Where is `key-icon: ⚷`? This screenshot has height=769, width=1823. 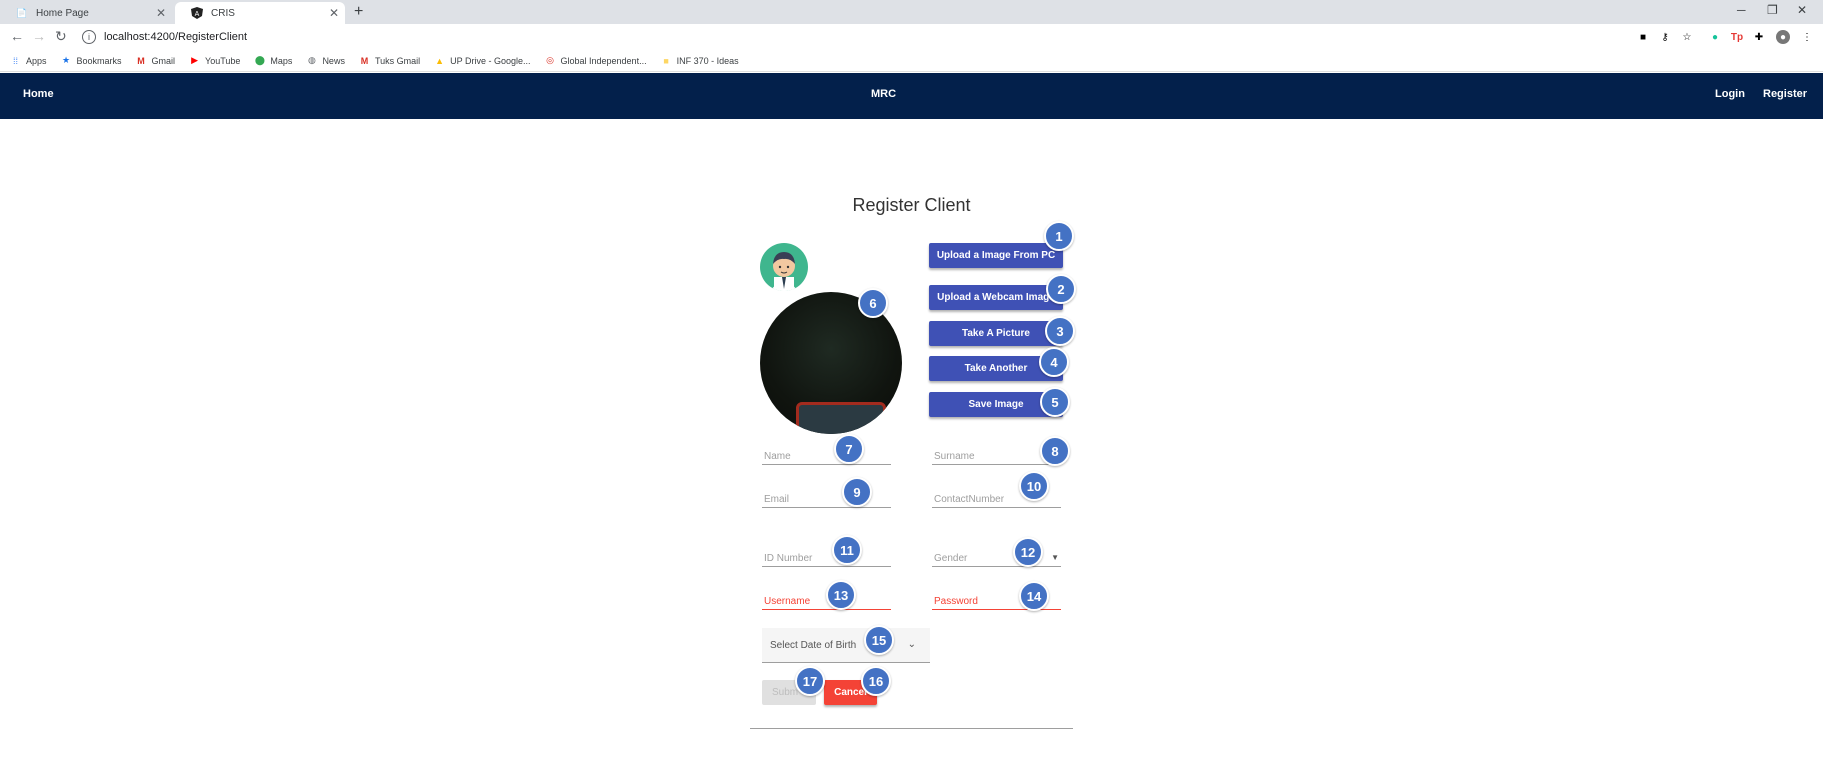
key-icon: ⚷ is located at coordinates (1665, 37).